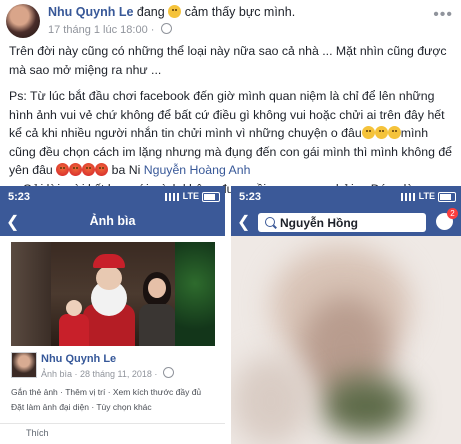  I want to click on owner-avatar, so click(24, 365).